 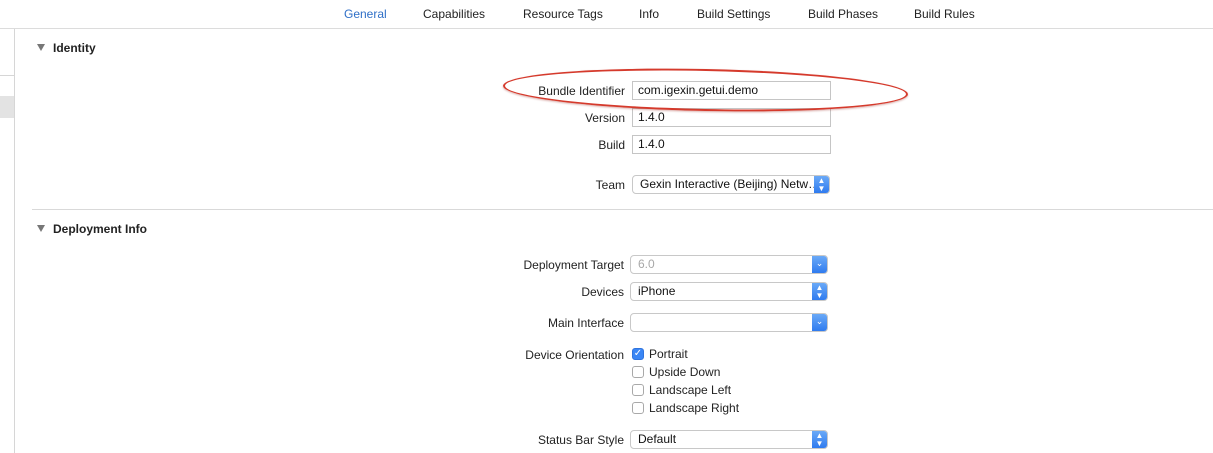 What do you see at coordinates (611, 145) in the screenshot?
I see `build-label: Build` at bounding box center [611, 145].